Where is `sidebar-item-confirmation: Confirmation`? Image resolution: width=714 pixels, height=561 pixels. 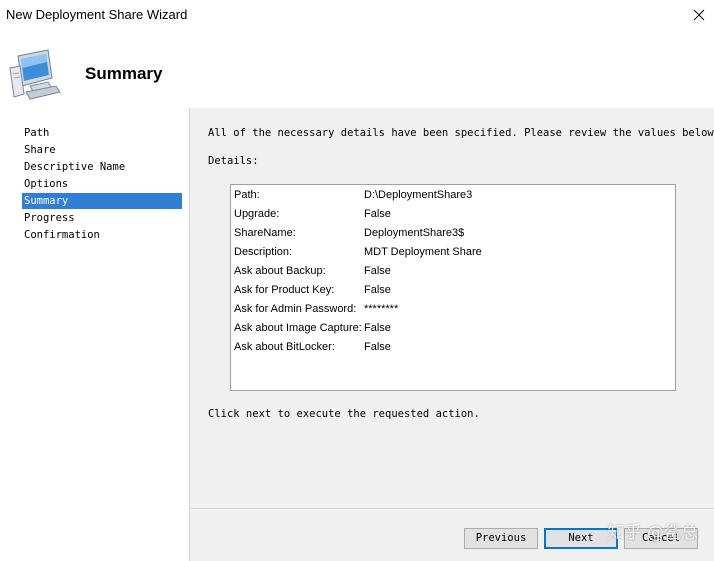
sidebar-item-confirmation: Confirmation is located at coordinates (102, 235).